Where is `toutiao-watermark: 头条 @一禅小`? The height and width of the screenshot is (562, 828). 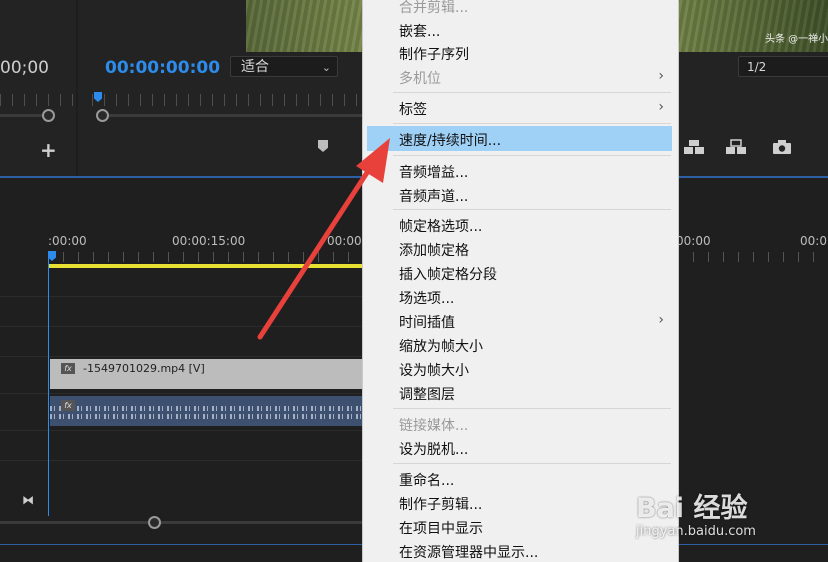 toutiao-watermark: 头条 @一禅小 is located at coordinates (796, 39).